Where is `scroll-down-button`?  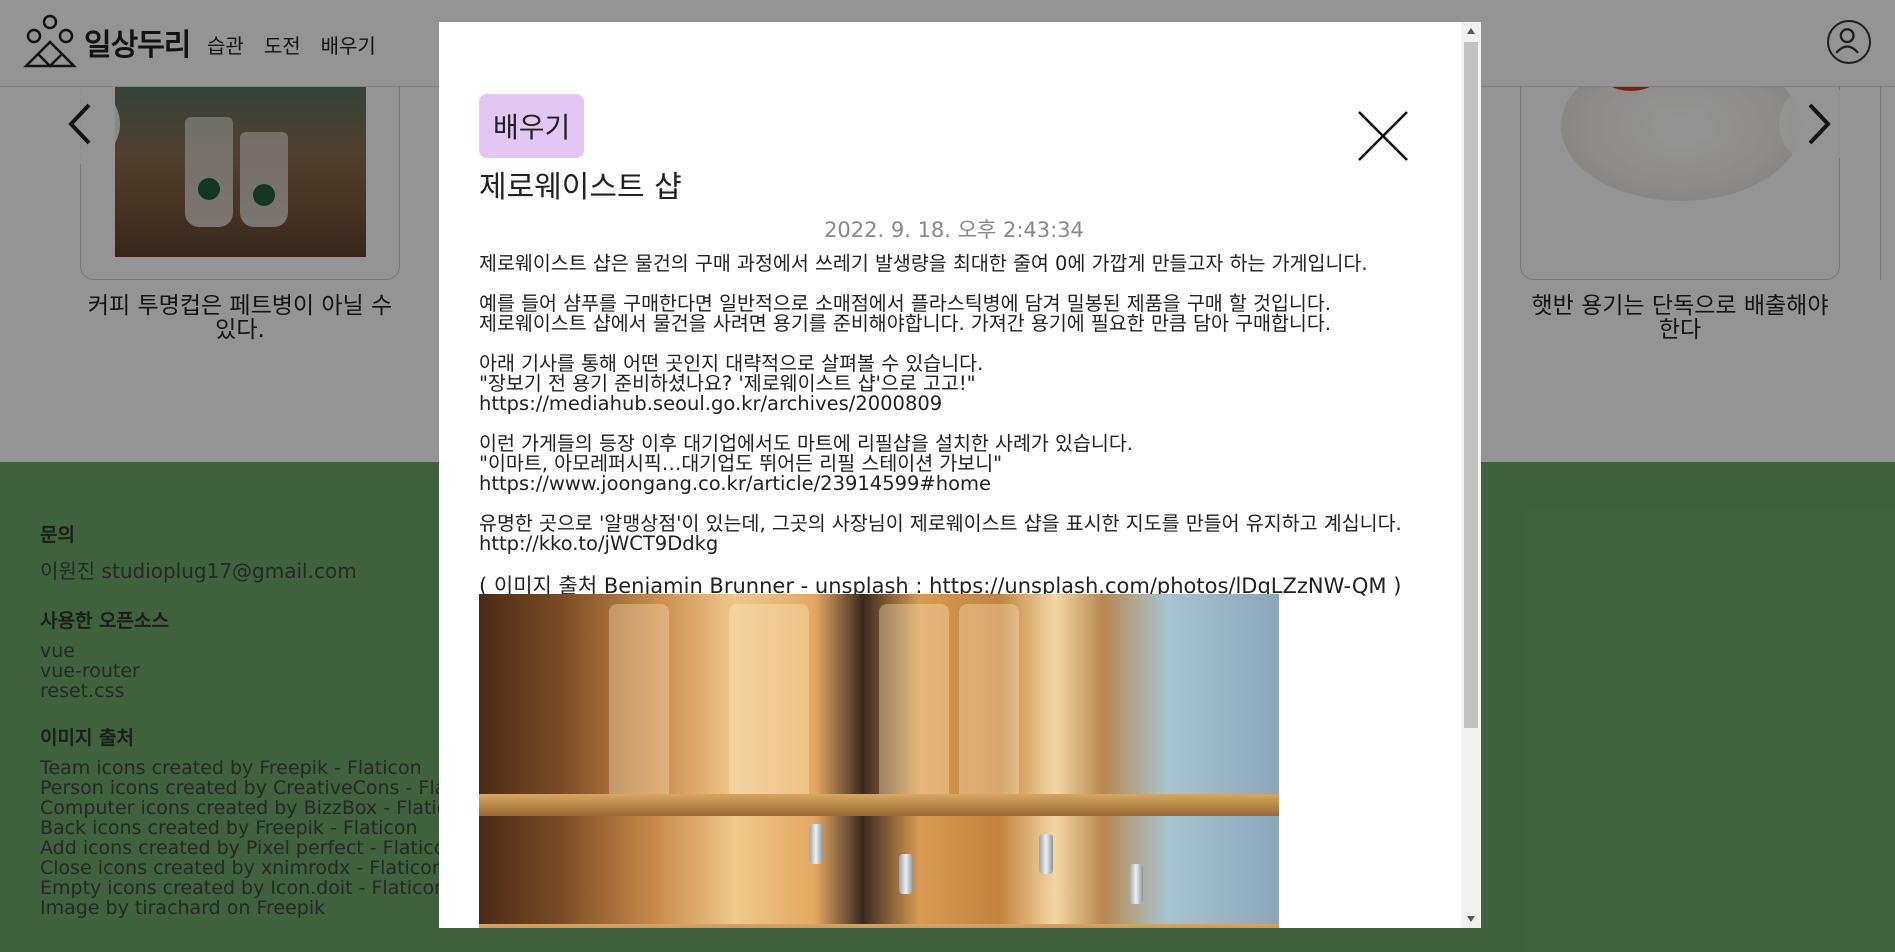
scroll-down-button is located at coordinates (1471, 919).